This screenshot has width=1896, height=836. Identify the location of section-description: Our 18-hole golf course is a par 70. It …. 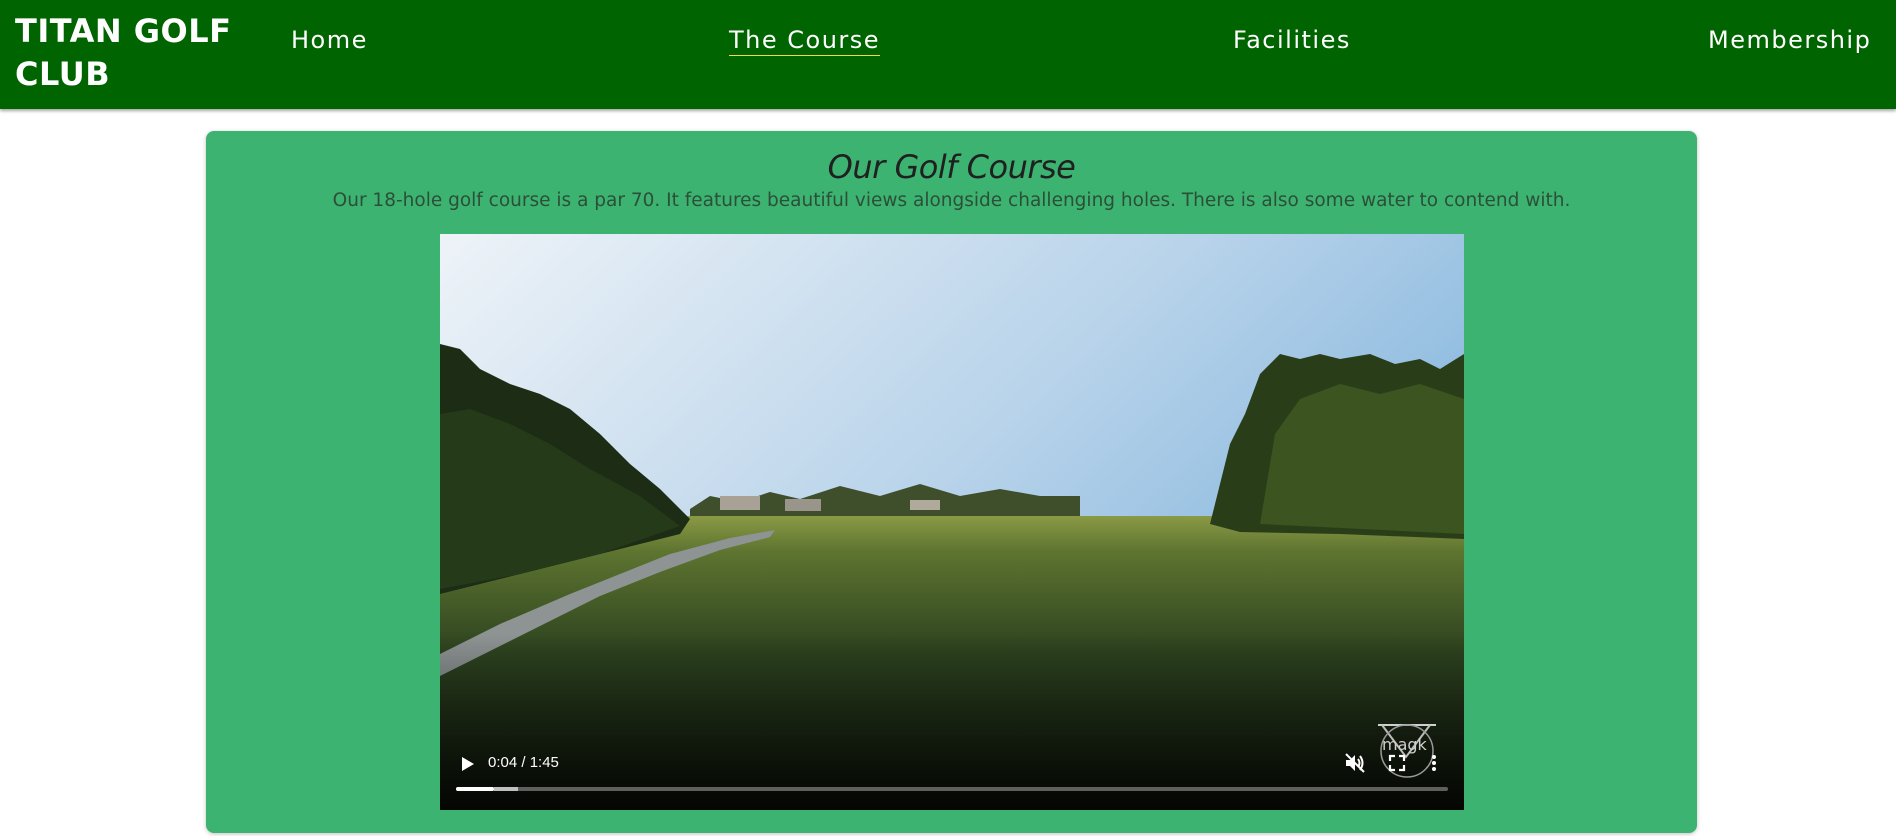
(951, 200).